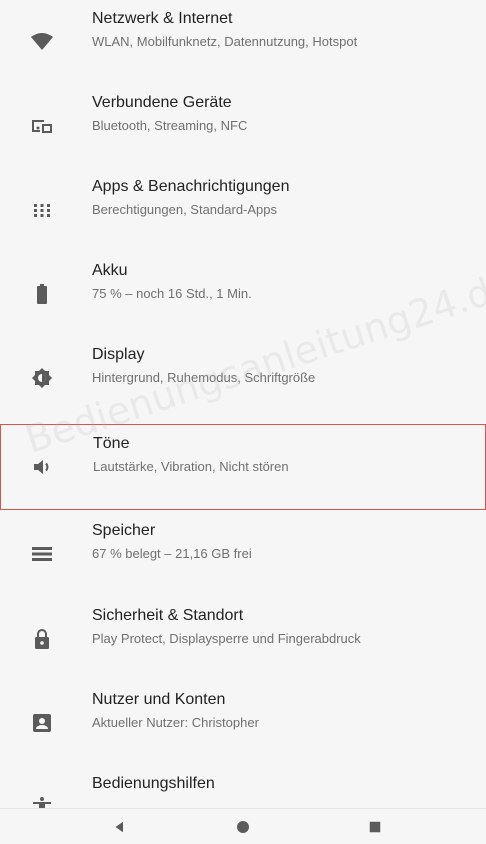 The image size is (486, 844). What do you see at coordinates (168, 615) in the screenshot?
I see `item-title: Sicherheit & Standort` at bounding box center [168, 615].